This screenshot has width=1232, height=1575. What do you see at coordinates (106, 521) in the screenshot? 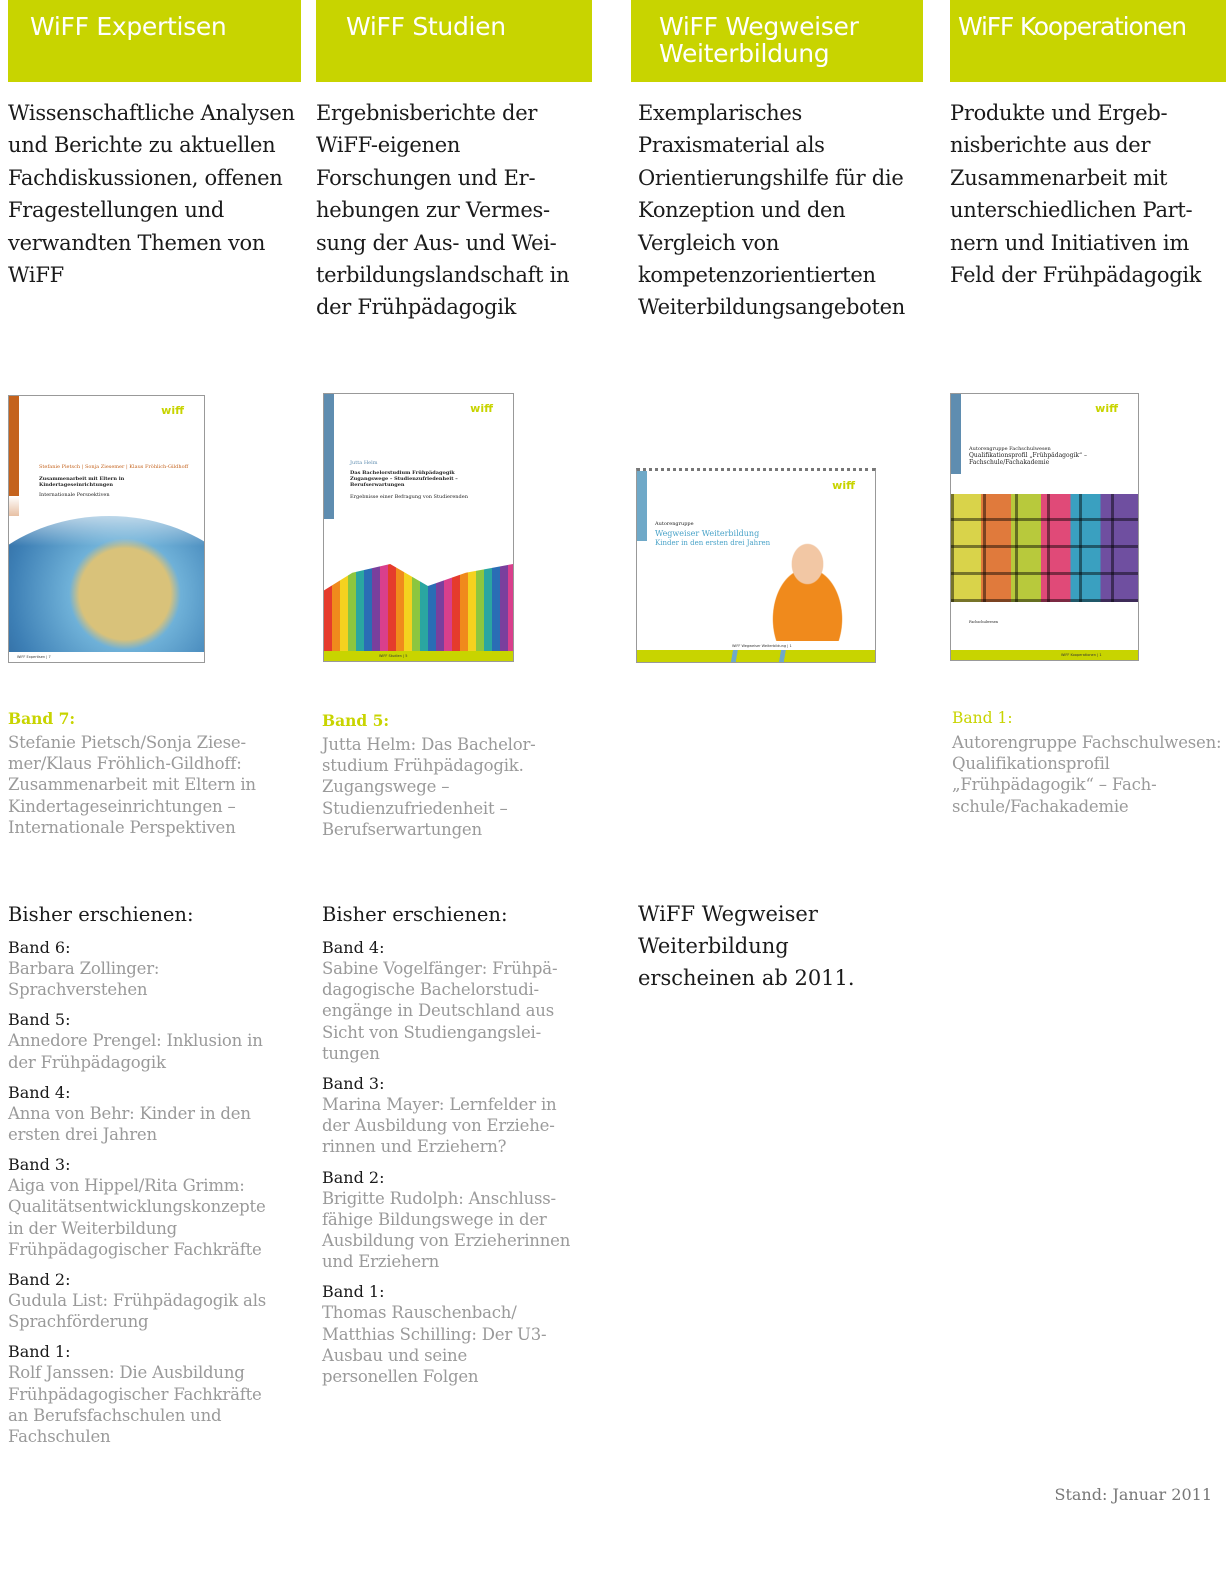
I see `globe-fade` at bounding box center [106, 521].